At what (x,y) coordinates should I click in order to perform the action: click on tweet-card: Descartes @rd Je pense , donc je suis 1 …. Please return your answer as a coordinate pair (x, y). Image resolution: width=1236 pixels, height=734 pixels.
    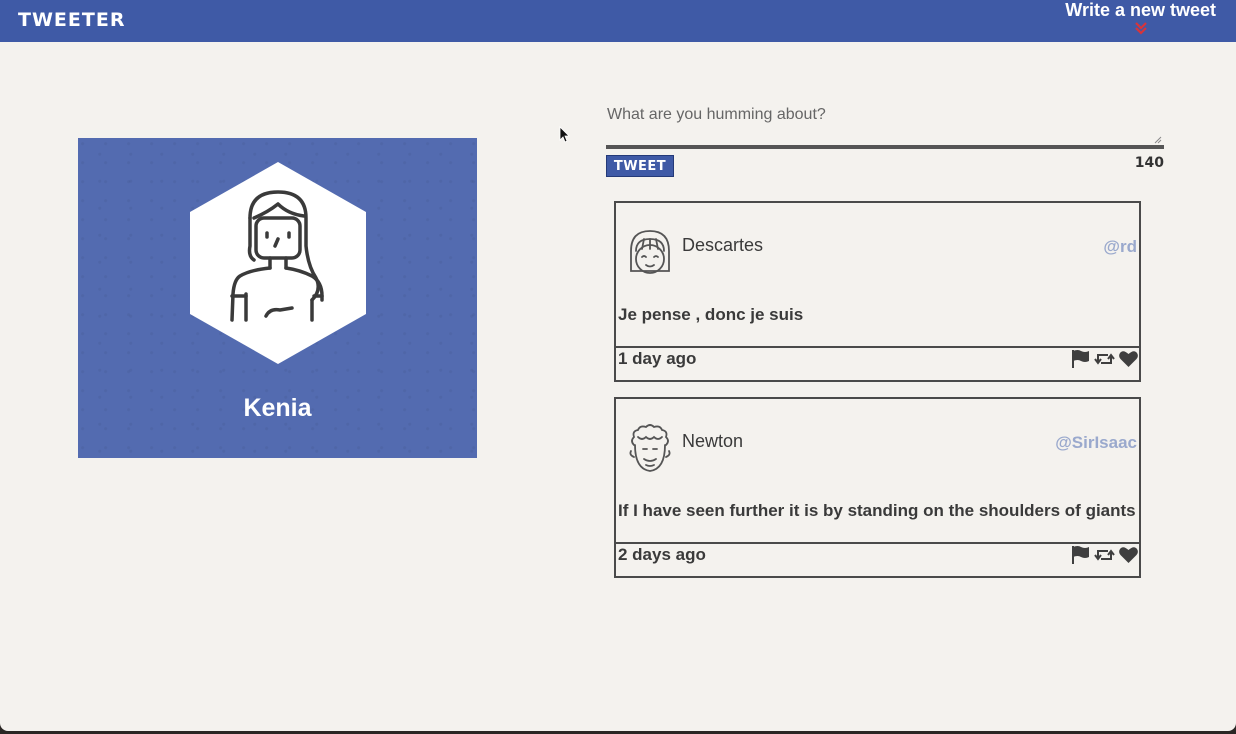
    Looking at the image, I should click on (877, 291).